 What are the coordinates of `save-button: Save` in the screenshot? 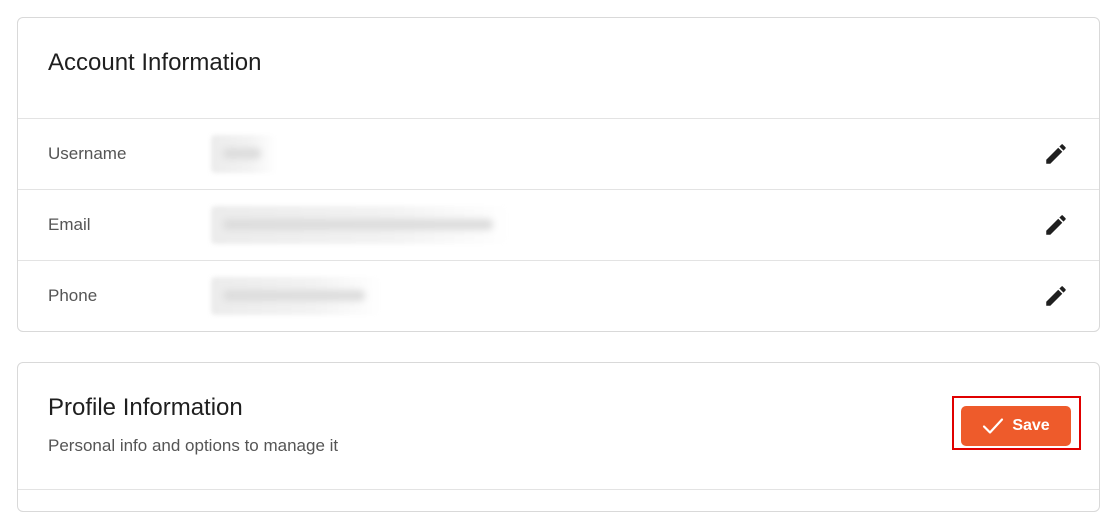 It's located at (1016, 426).